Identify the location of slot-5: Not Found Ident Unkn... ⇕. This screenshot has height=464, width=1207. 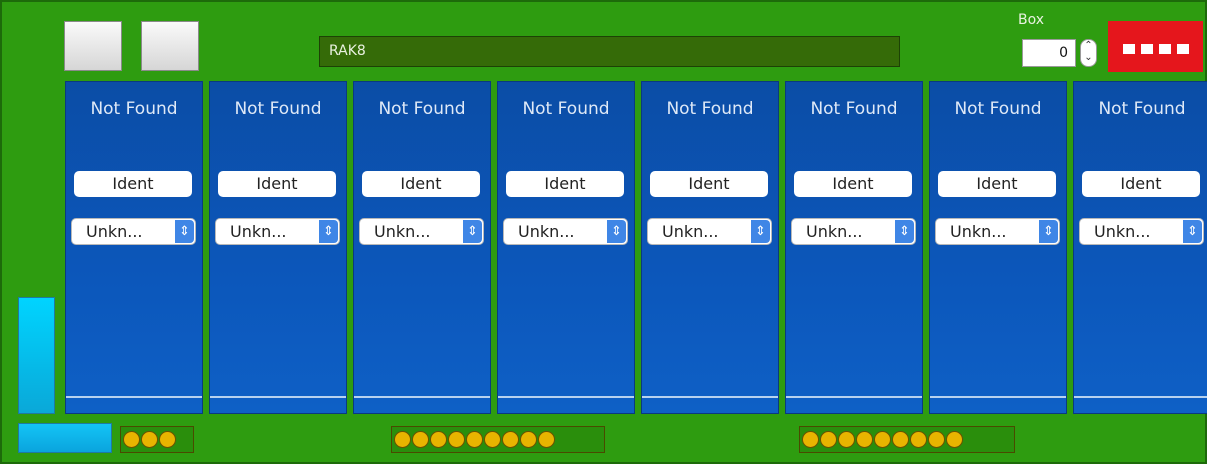
(710, 247).